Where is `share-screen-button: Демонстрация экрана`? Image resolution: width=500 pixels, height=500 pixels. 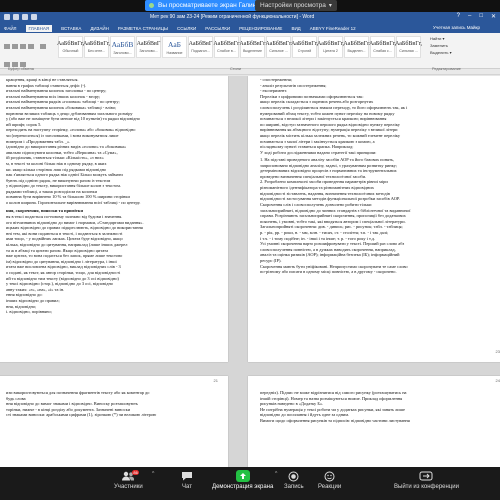 share-screen-button: Демонстрация экрана is located at coordinates (242, 480).